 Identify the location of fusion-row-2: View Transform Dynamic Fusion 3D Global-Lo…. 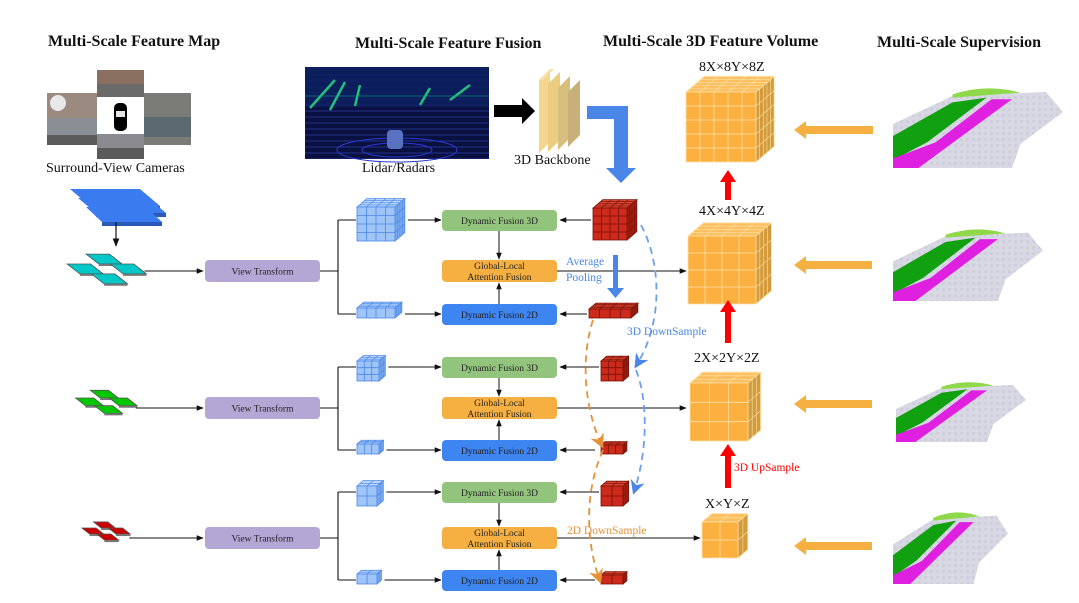
(380, 407).